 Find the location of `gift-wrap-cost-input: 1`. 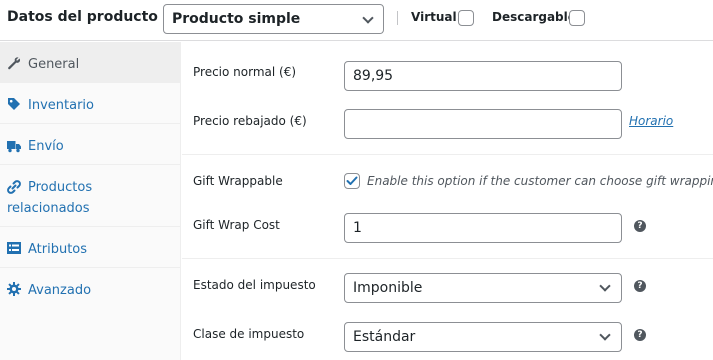

gift-wrap-cost-input: 1 is located at coordinates (483, 228).